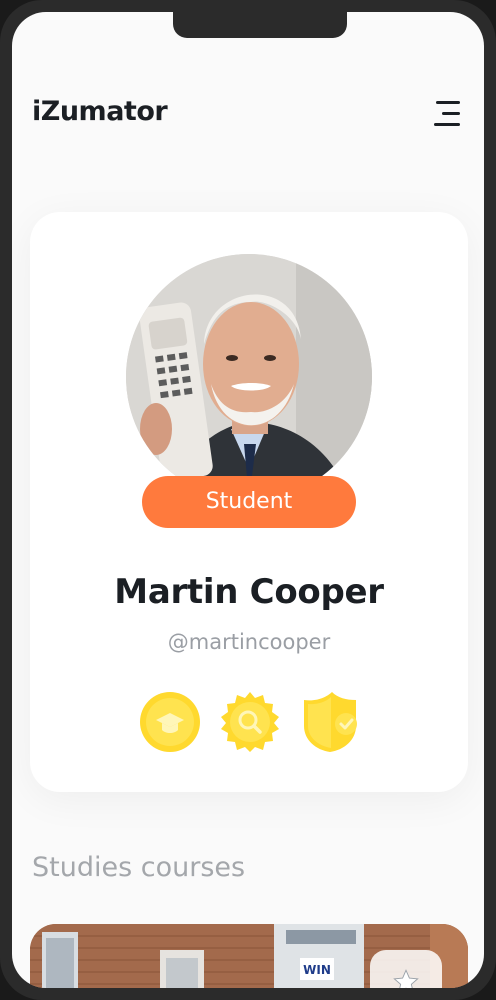 This screenshot has width=496, height=1000. I want to click on phone-notch, so click(260, 25).